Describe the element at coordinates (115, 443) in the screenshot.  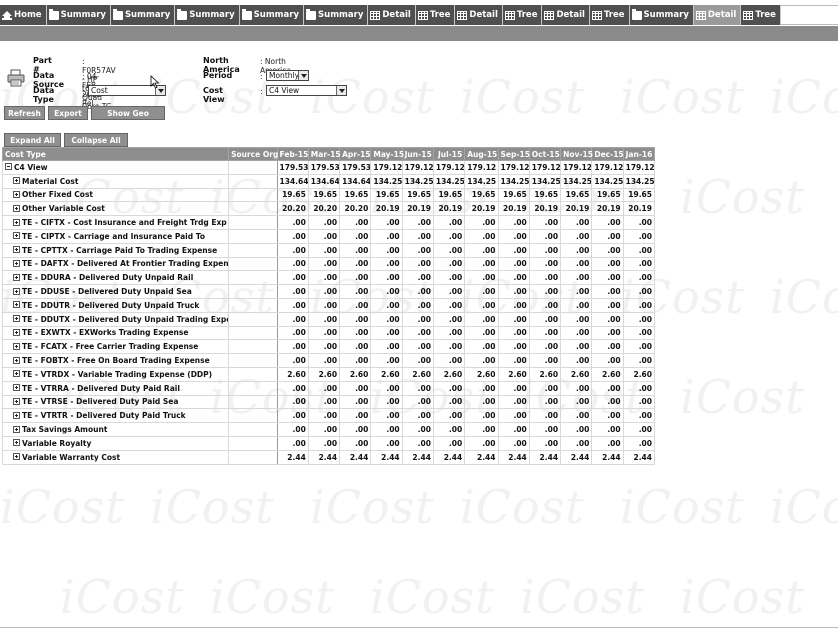
I see `cost-type-cell: Variable Royalty` at that location.